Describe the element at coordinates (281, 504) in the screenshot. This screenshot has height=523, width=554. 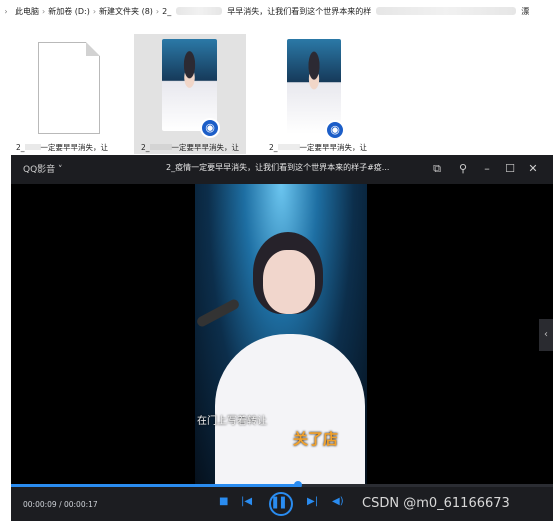
I see `pause-button: ▌▌` at that location.